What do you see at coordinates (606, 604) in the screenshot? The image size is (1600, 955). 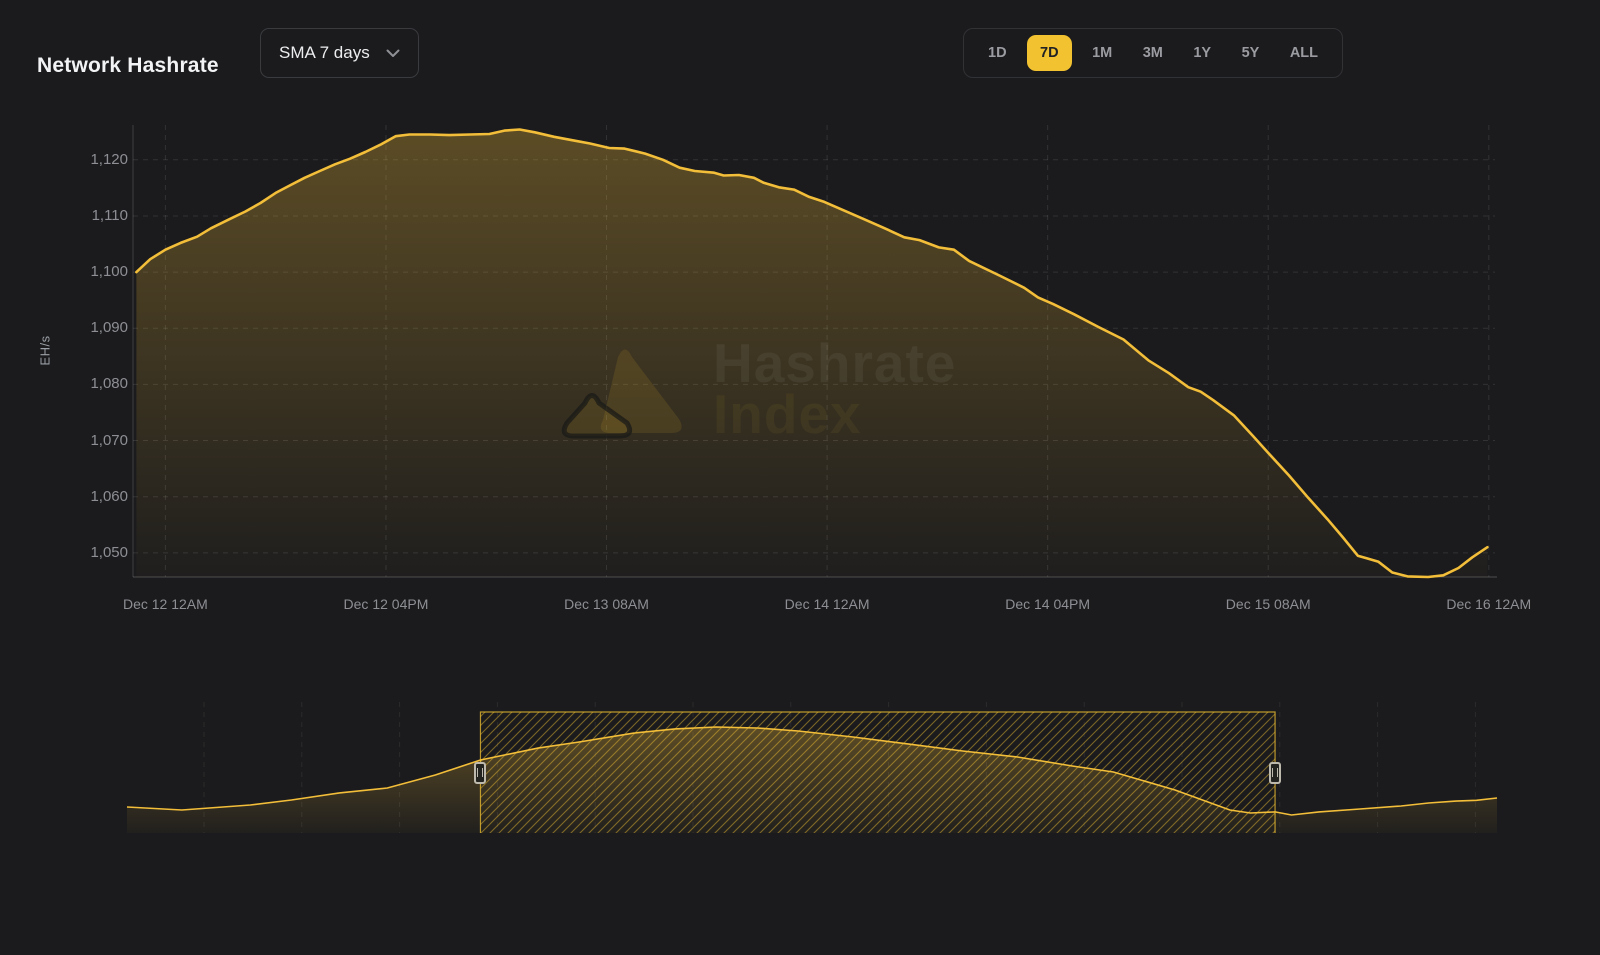 I see `x-tick-label: Dec 13 08AM` at bounding box center [606, 604].